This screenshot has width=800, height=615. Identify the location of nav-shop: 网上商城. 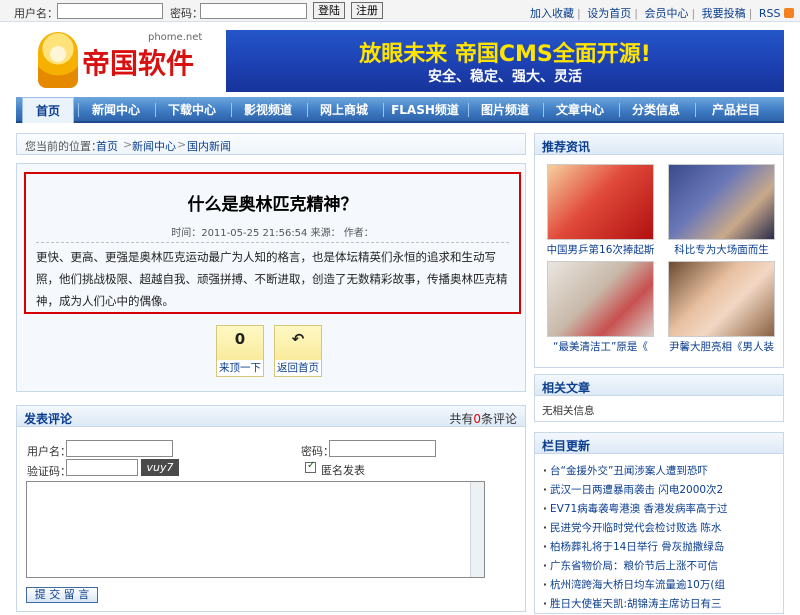
(344, 110).